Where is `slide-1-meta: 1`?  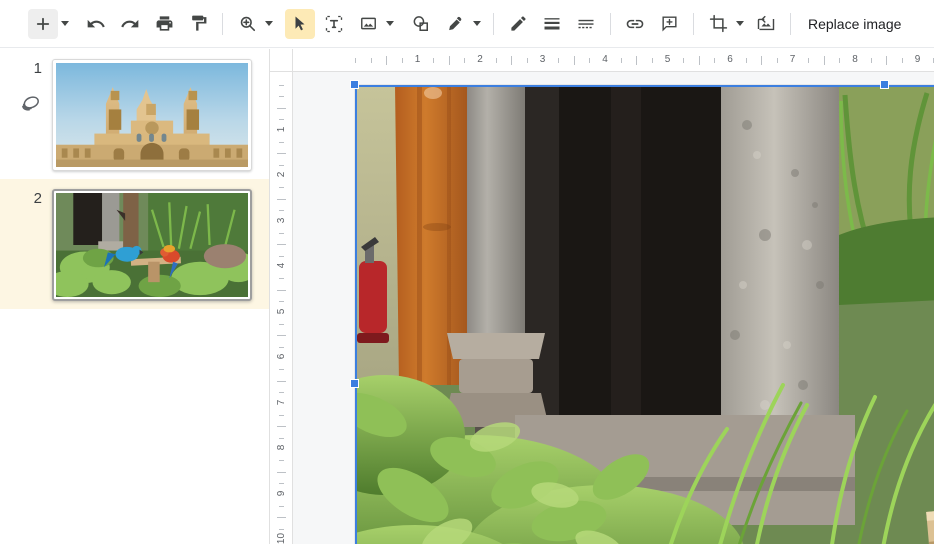 slide-1-meta: 1 is located at coordinates (26, 119).